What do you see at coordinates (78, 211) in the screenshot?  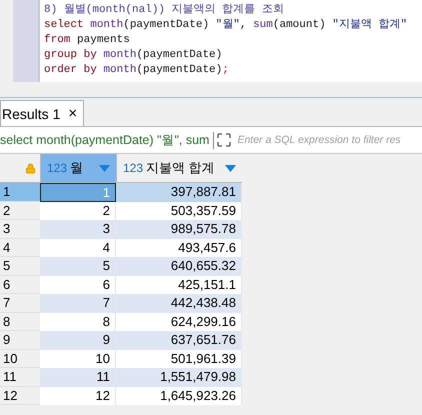 I see `table-cell: 2` at bounding box center [78, 211].